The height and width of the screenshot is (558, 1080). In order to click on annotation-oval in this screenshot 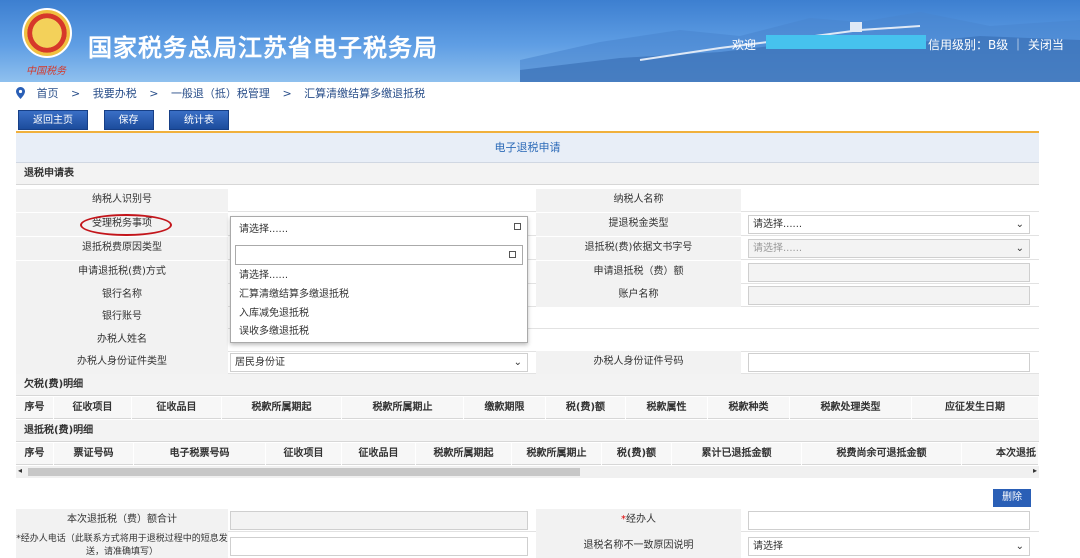, I will do `click(126, 225)`.